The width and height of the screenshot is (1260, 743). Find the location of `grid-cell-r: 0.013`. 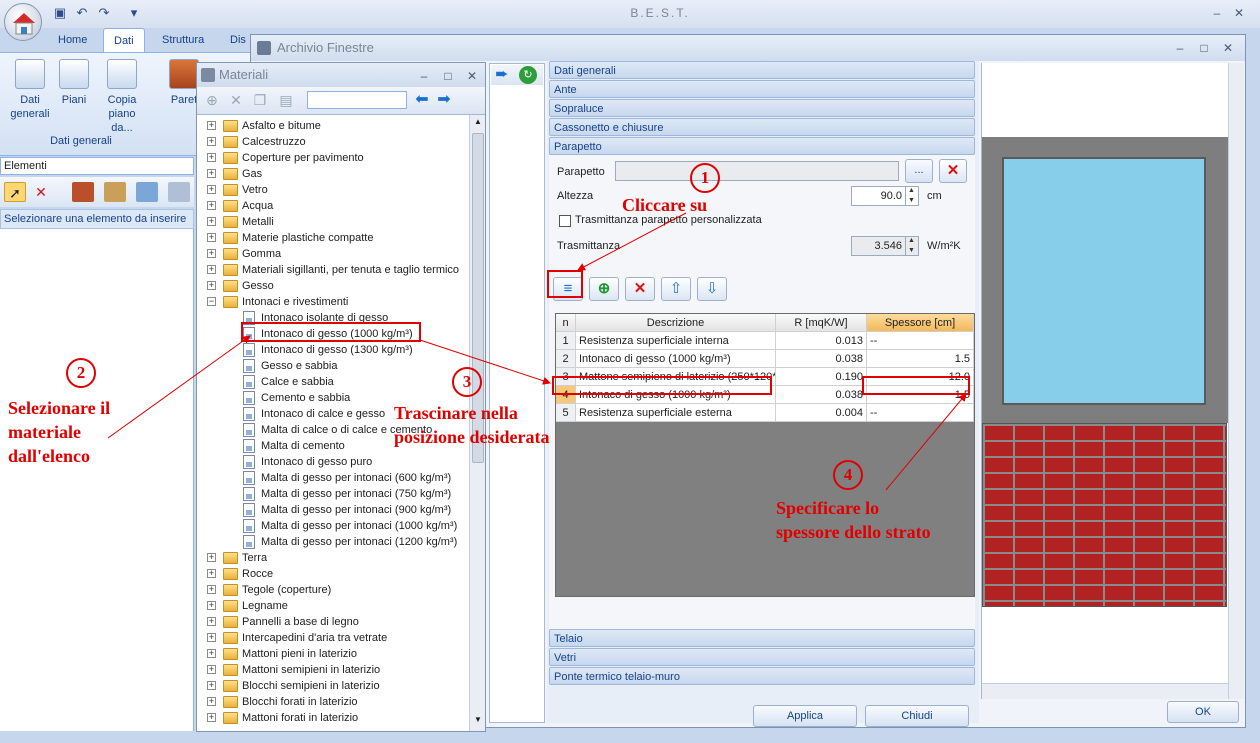

grid-cell-r: 0.013 is located at coordinates (821, 341).